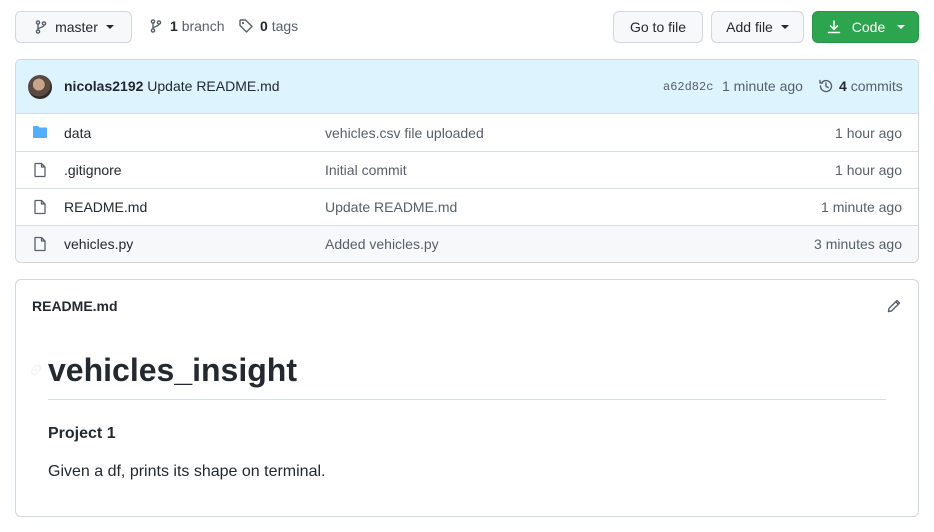 Image resolution: width=934 pixels, height=532 pixels. Describe the element at coordinates (834, 27) in the screenshot. I see `download-icon` at that location.